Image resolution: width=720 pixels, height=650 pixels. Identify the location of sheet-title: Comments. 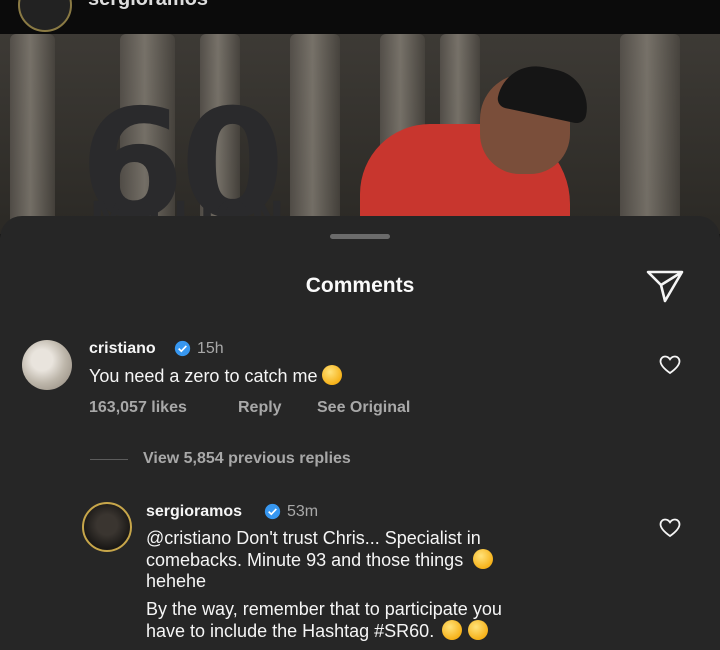
(360, 285).